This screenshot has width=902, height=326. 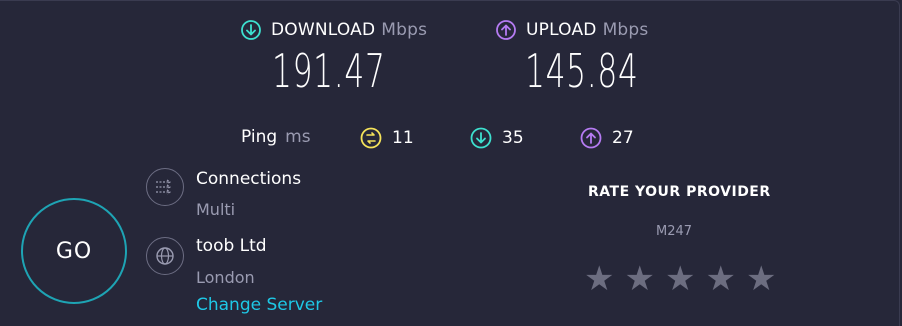 I want to click on upload-unit: Mbps, so click(x=625, y=30).